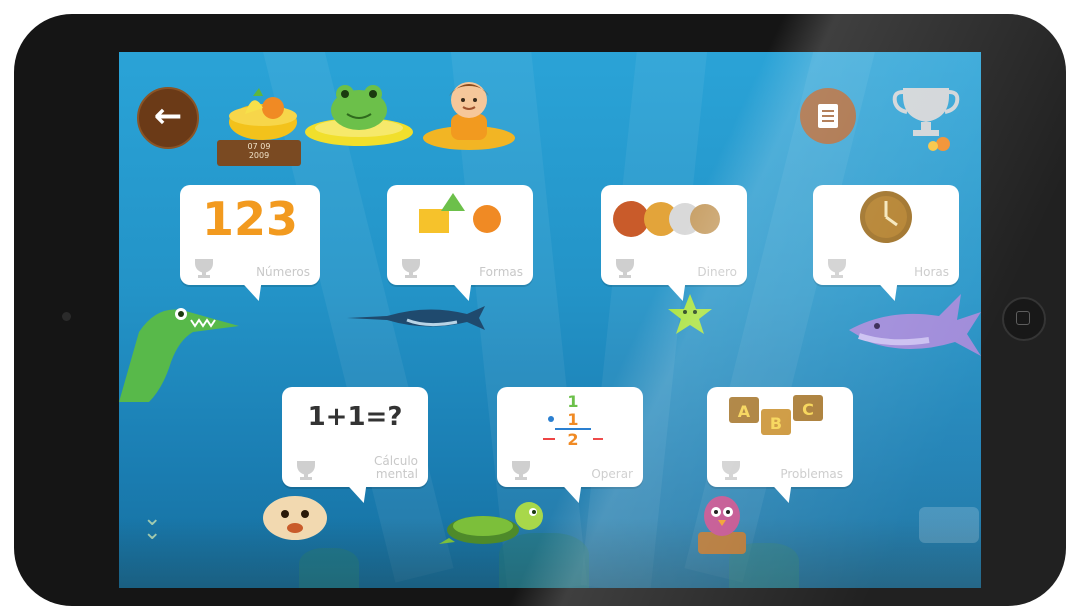 Image resolution: width=1075 pixels, height=609 pixels. Describe the element at coordinates (469, 113) in the screenshot. I see `boy-avatar` at that location.